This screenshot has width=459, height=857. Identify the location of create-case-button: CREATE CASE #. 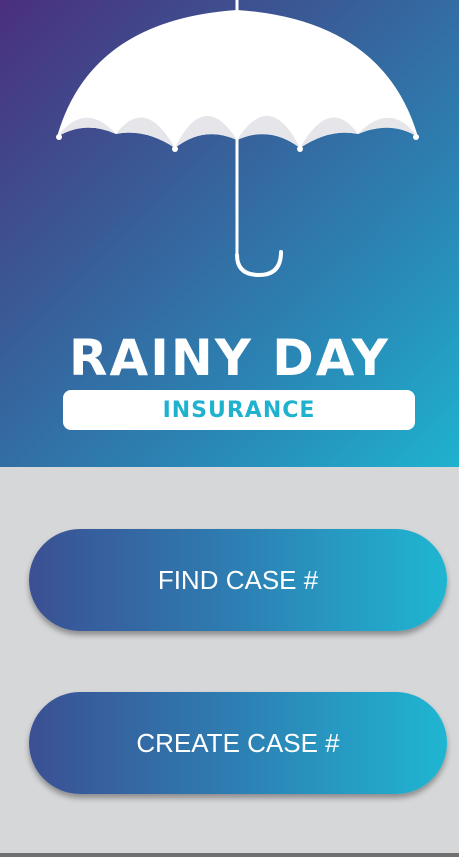
(238, 743).